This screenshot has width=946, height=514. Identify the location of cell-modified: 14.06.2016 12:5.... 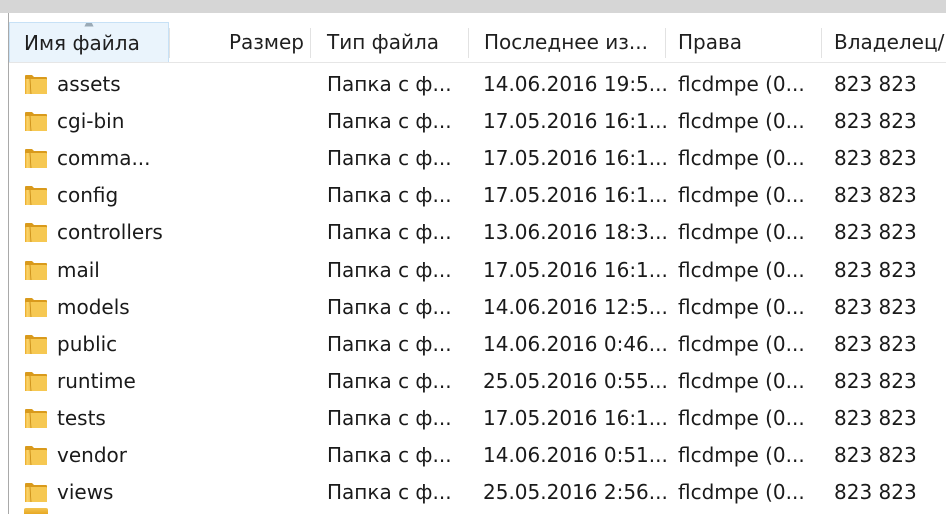
(575, 306).